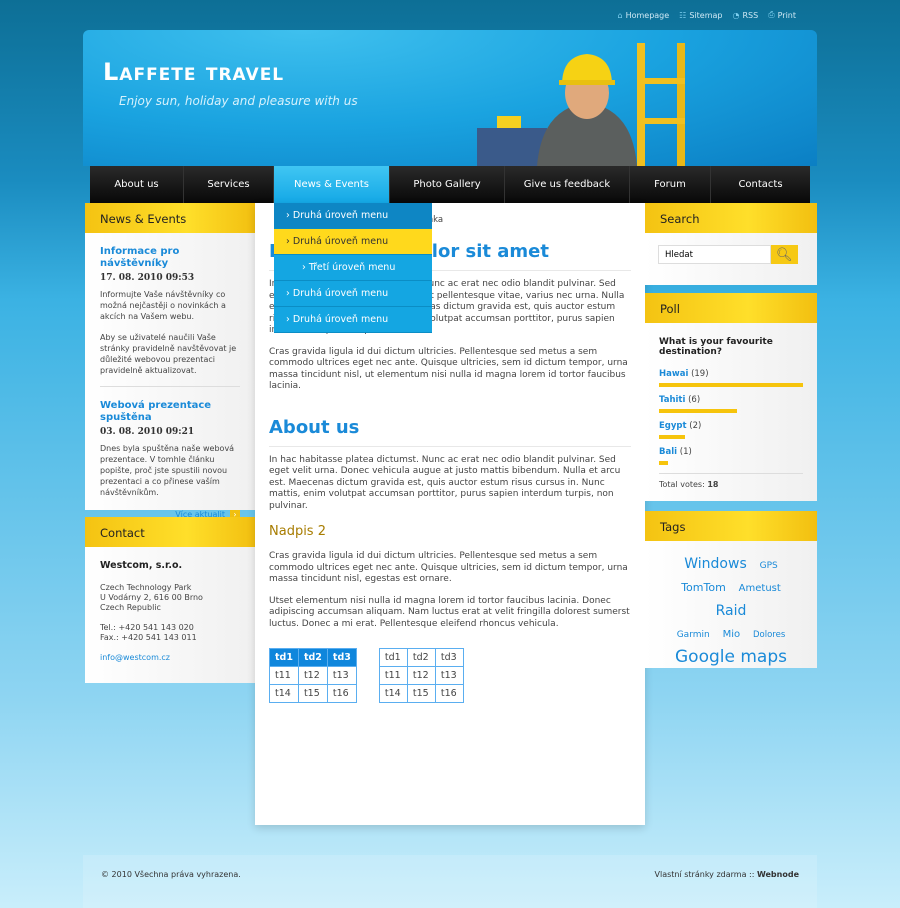 The image size is (900, 908). What do you see at coordinates (703, 587) in the screenshot?
I see `tag-link: TomTom` at bounding box center [703, 587].